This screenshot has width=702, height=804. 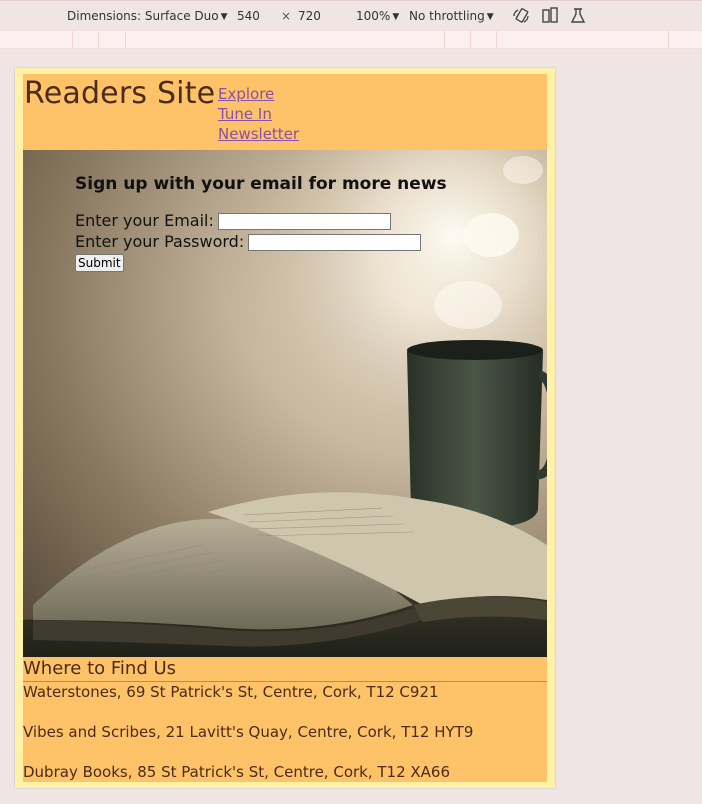 I want to click on nav-link-tune-in: Tune In, so click(x=245, y=114).